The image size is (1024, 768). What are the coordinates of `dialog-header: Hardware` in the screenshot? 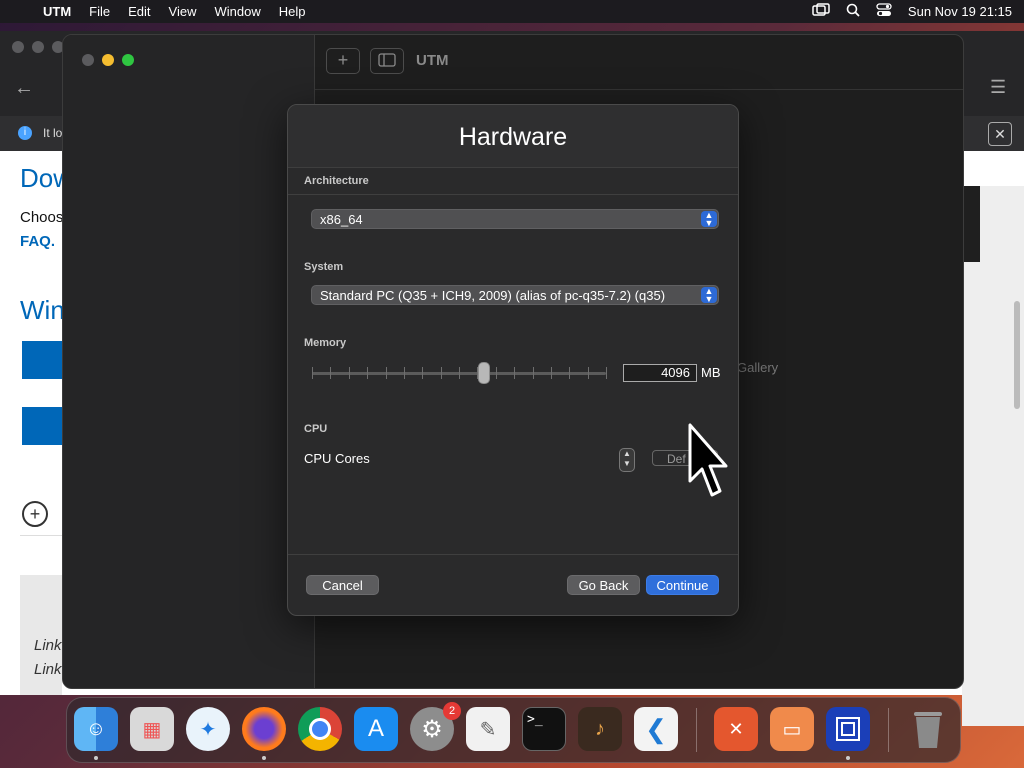 It's located at (513, 136).